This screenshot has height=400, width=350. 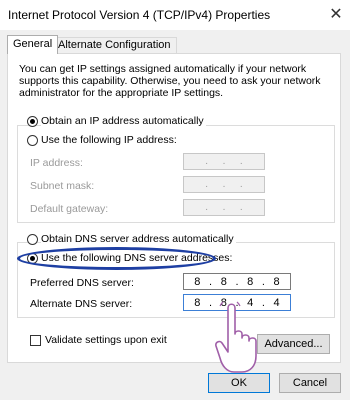 I want to click on preferred-dns-field: 8. 8. 8. 8, so click(x=237, y=281).